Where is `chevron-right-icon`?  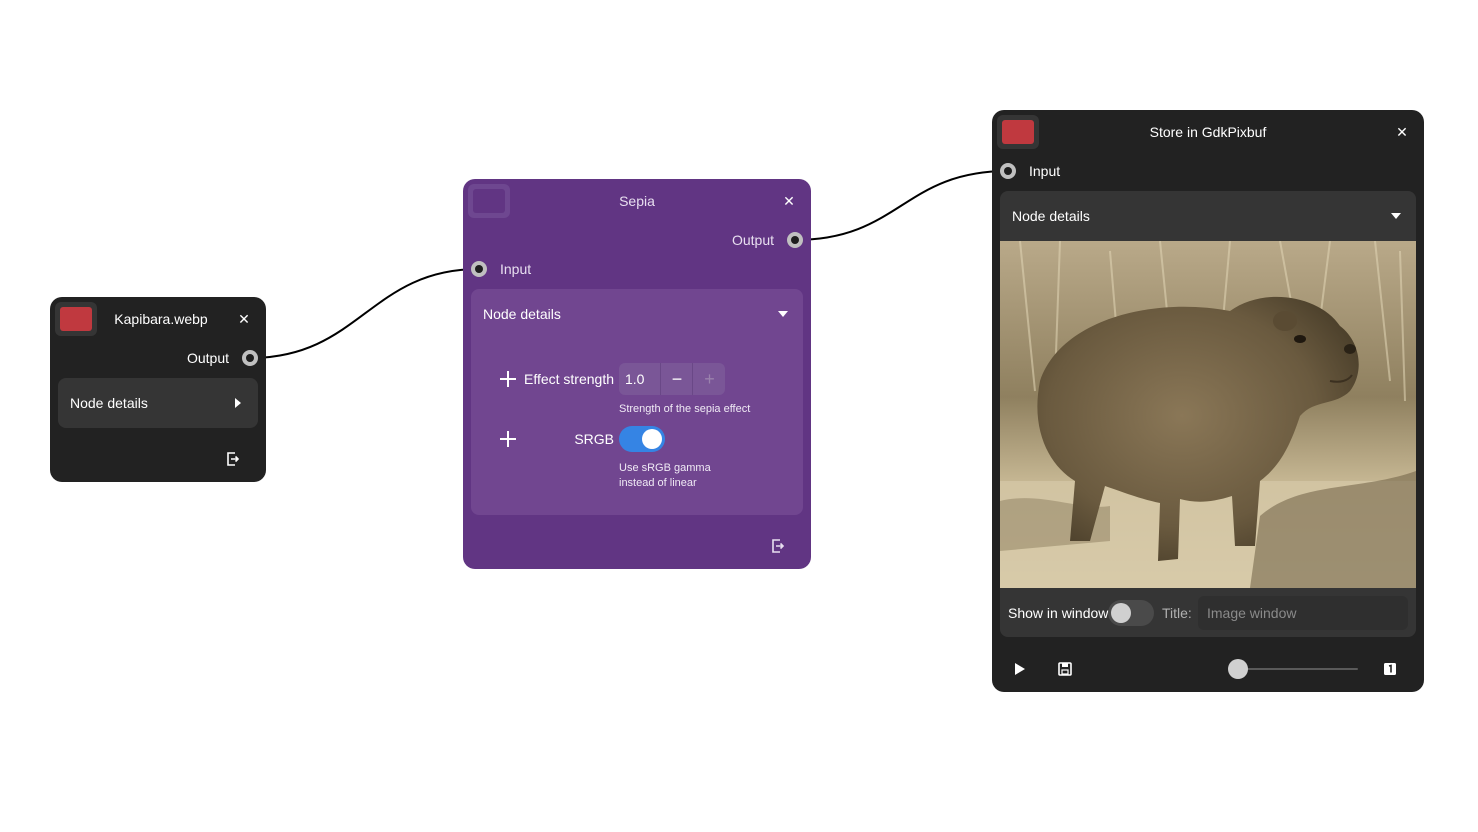 chevron-right-icon is located at coordinates (238, 403).